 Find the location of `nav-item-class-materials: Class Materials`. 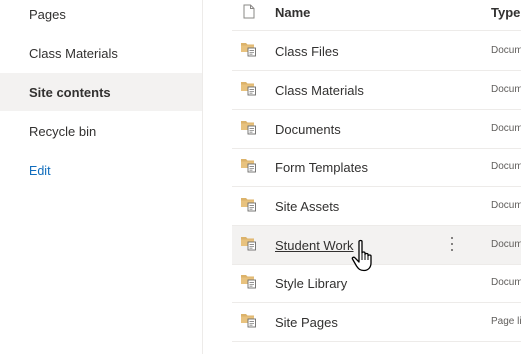

nav-item-class-materials: Class Materials is located at coordinates (101, 53).